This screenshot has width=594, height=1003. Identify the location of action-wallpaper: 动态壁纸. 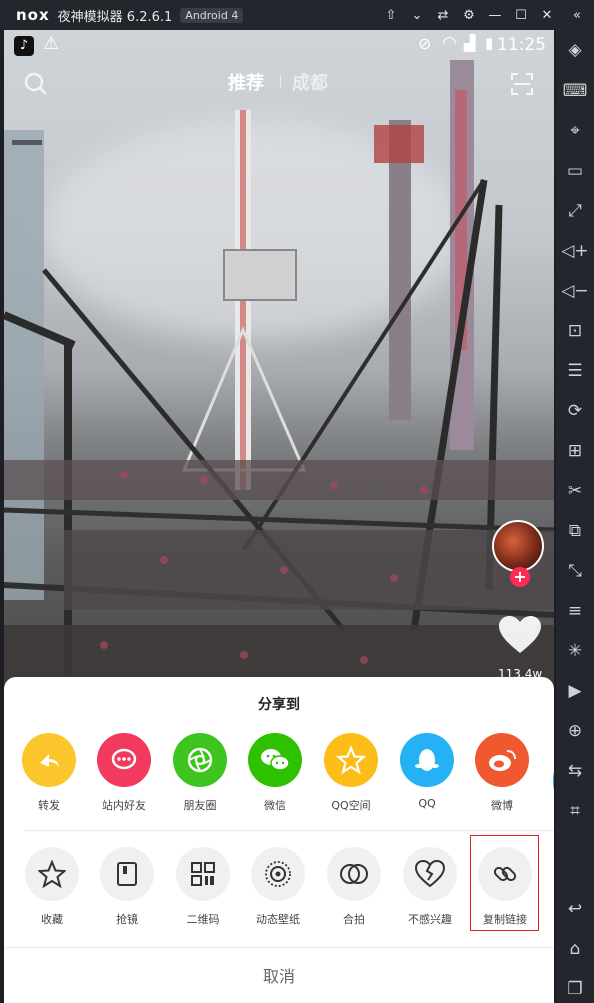
(278, 887).